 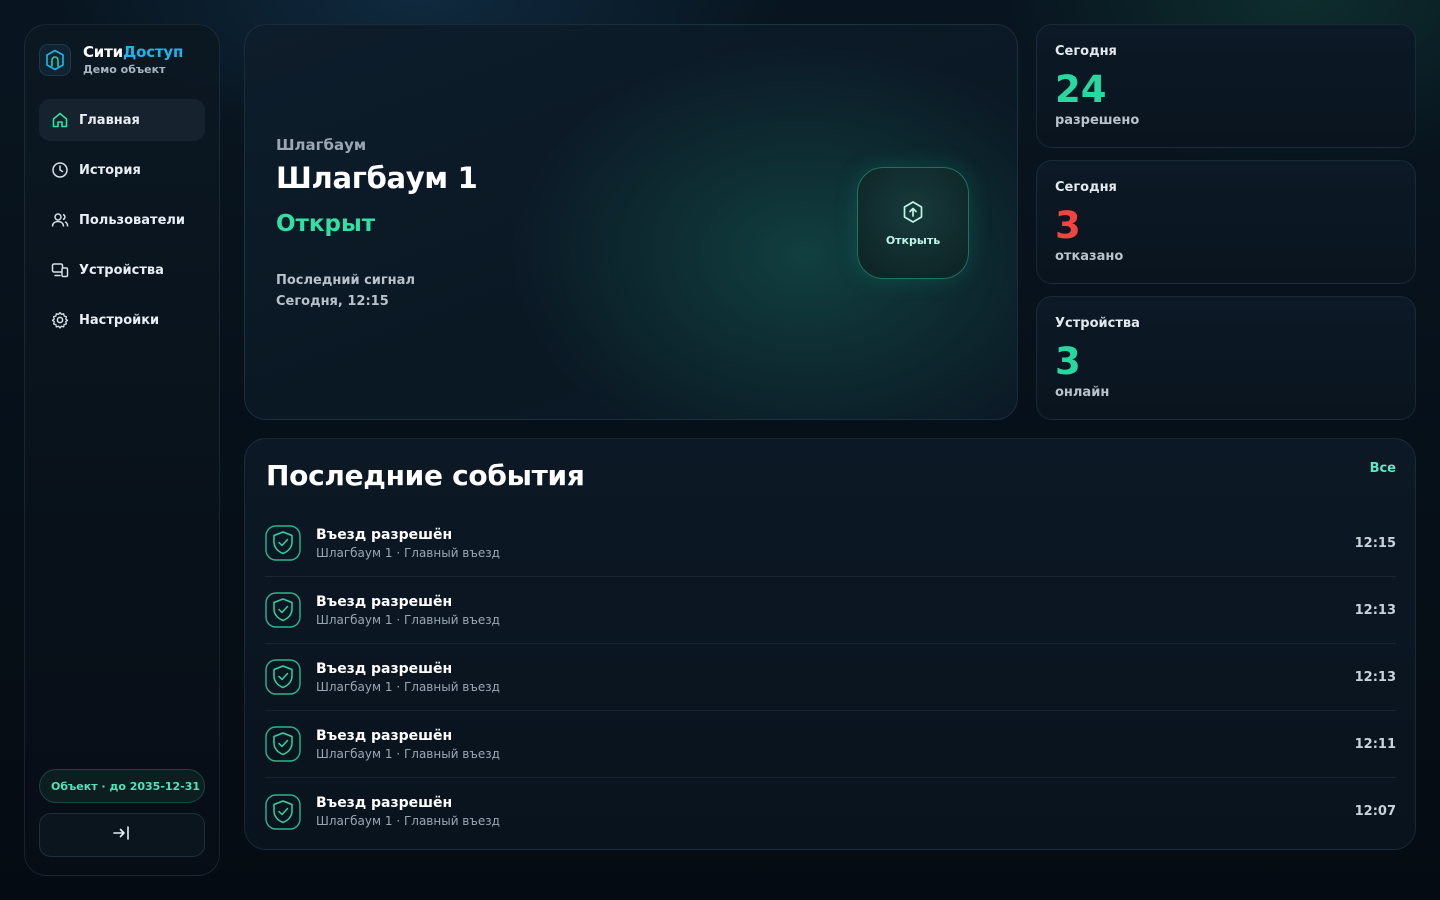 I want to click on sidebar-item-label: Пользователи, so click(x=132, y=220).